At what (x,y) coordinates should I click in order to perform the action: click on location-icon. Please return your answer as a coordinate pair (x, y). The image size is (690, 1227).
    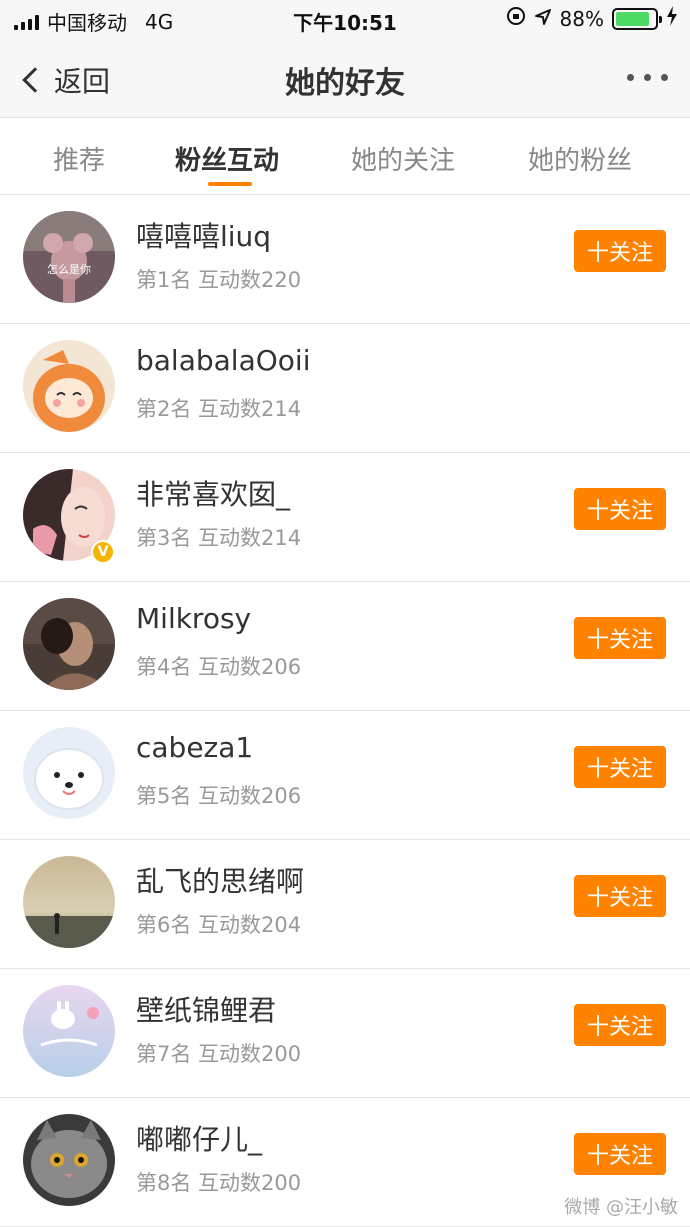
    Looking at the image, I should click on (543, 19).